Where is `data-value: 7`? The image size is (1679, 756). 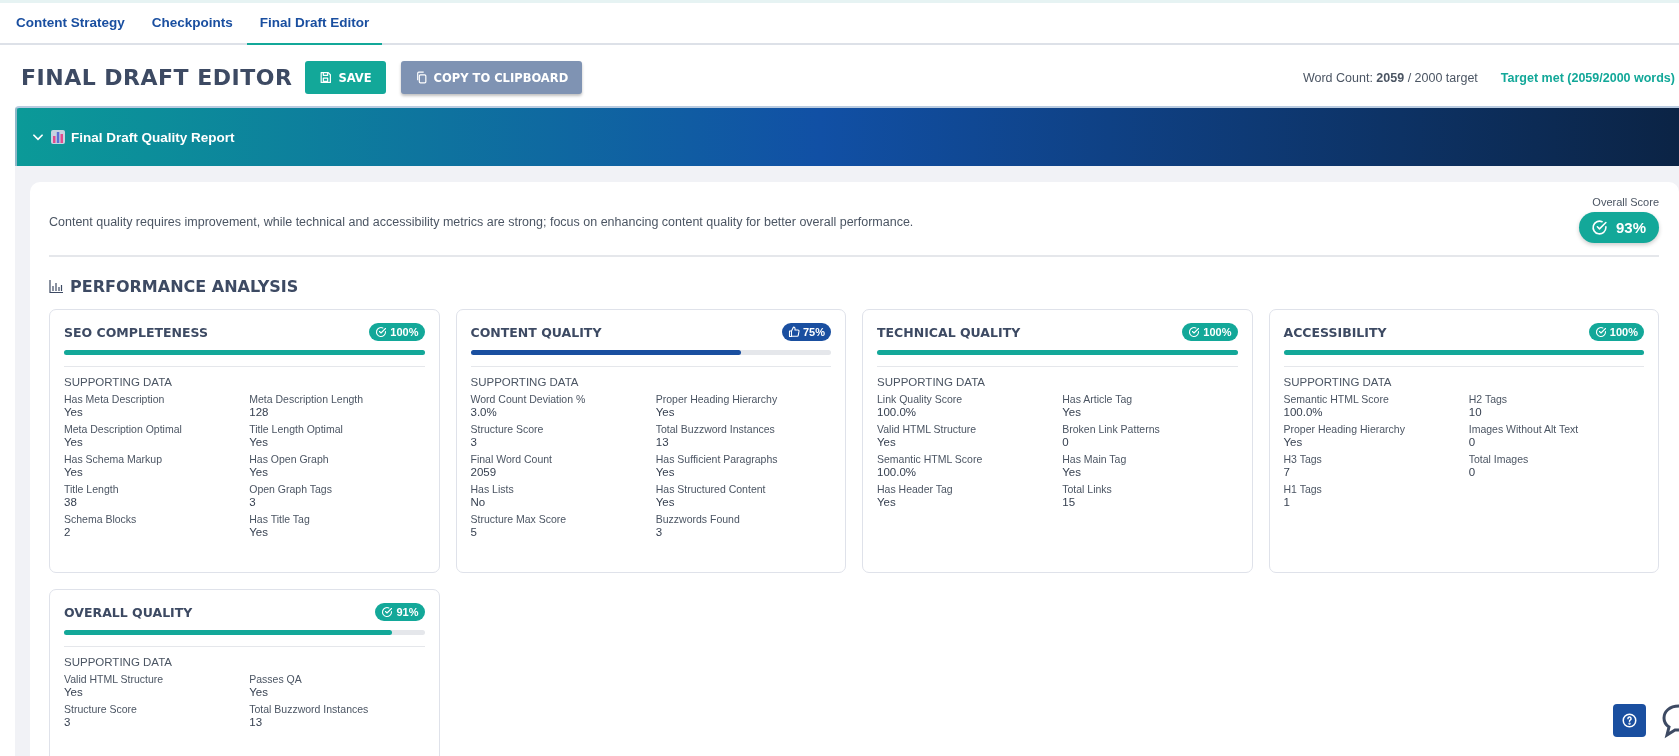 data-value: 7 is located at coordinates (1287, 472).